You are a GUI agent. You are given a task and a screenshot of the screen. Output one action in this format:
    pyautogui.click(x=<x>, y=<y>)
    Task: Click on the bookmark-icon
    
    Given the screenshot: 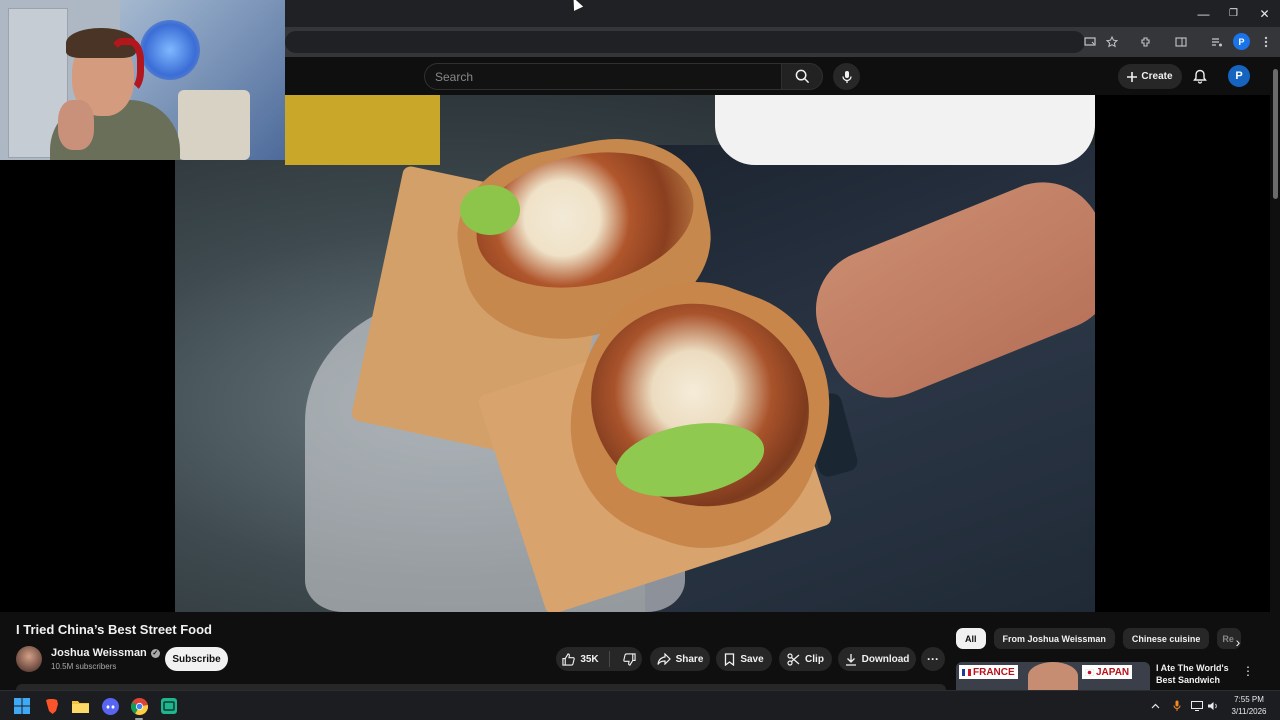 What is the action you would take?
    pyautogui.click(x=730, y=659)
    